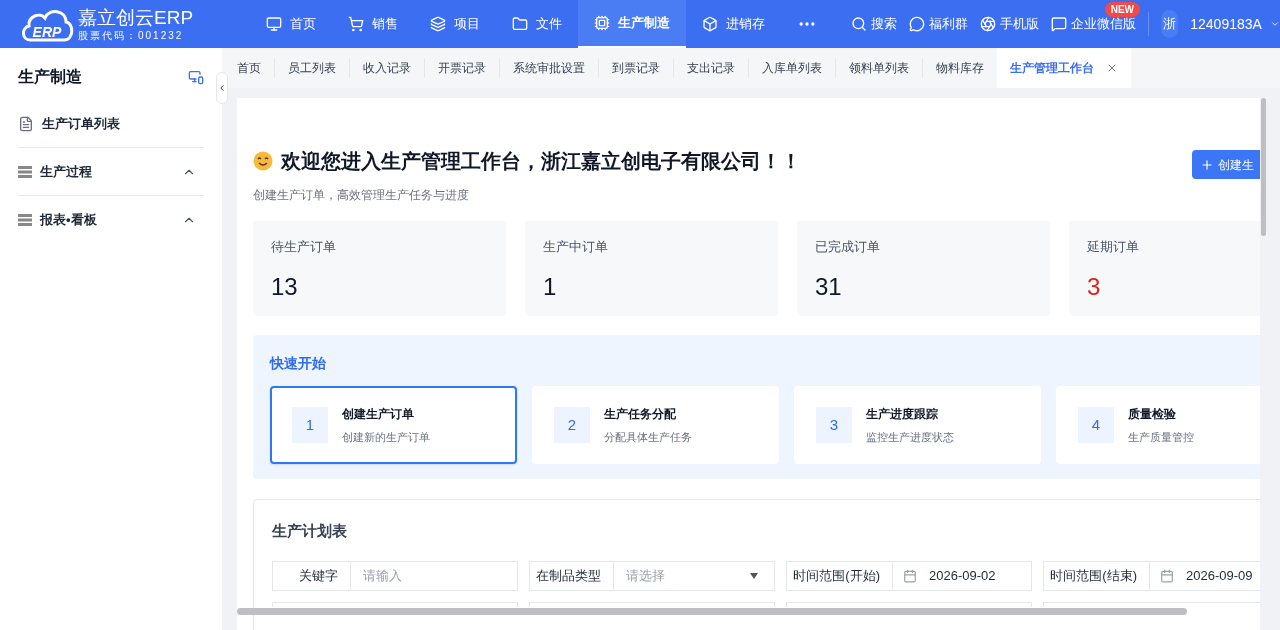 Image resolution: width=1280 pixels, height=630 pixels. I want to click on stat-label: 生产中订单, so click(576, 247).